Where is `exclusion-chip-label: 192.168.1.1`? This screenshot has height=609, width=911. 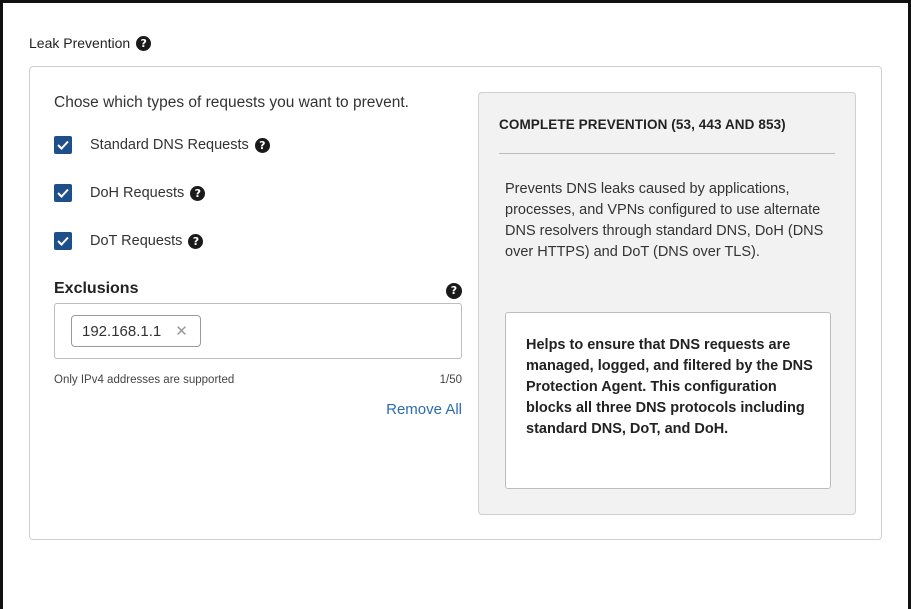
exclusion-chip-label: 192.168.1.1 is located at coordinates (122, 331).